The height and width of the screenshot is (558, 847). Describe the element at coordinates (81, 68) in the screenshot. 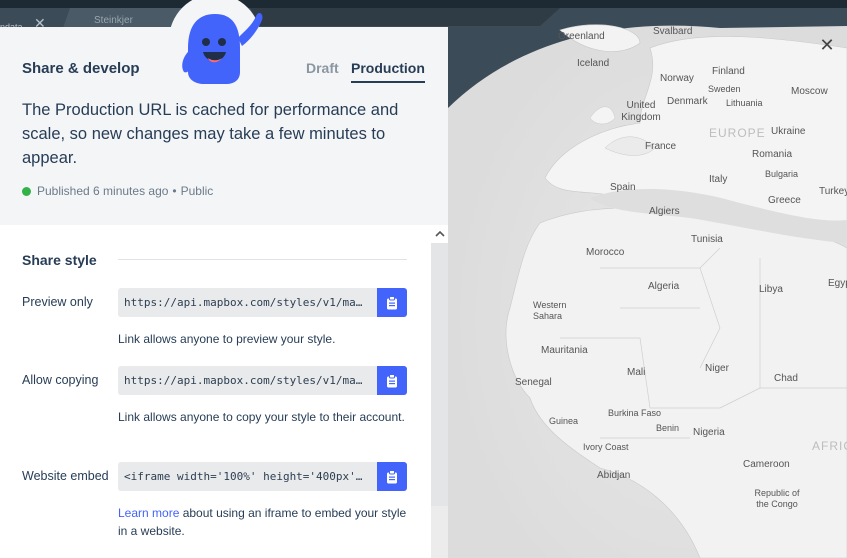

I see `panel-title: Share & develop` at that location.